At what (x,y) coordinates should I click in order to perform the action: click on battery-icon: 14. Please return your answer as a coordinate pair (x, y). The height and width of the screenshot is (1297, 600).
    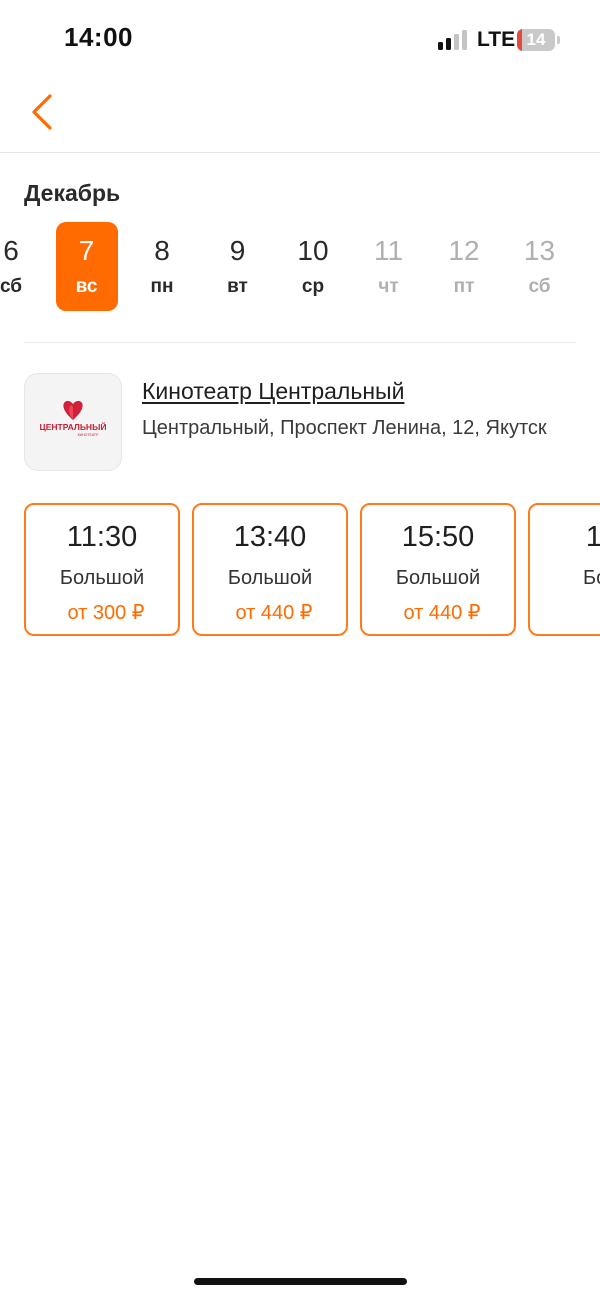
    Looking at the image, I should click on (539, 40).